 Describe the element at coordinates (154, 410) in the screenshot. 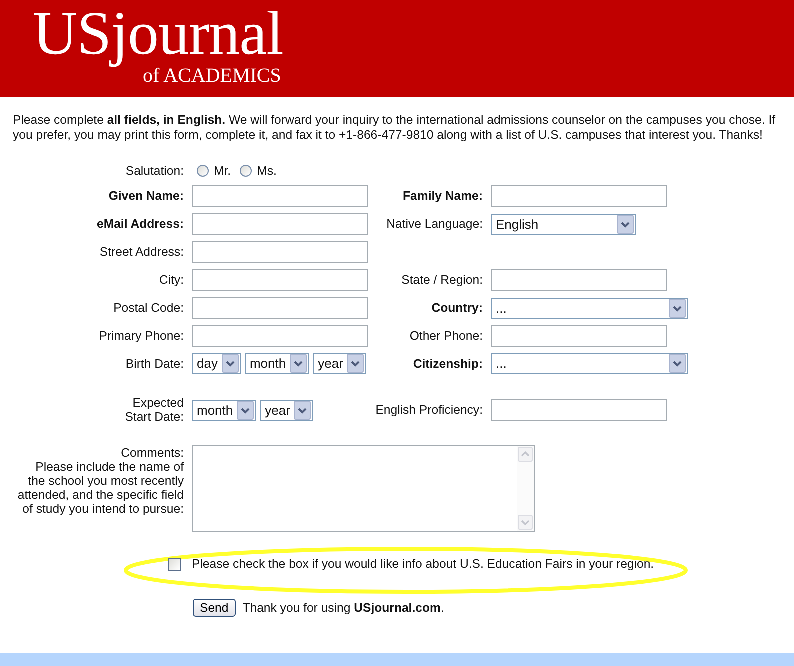

I see `field-label: Expected Start Date:` at that location.